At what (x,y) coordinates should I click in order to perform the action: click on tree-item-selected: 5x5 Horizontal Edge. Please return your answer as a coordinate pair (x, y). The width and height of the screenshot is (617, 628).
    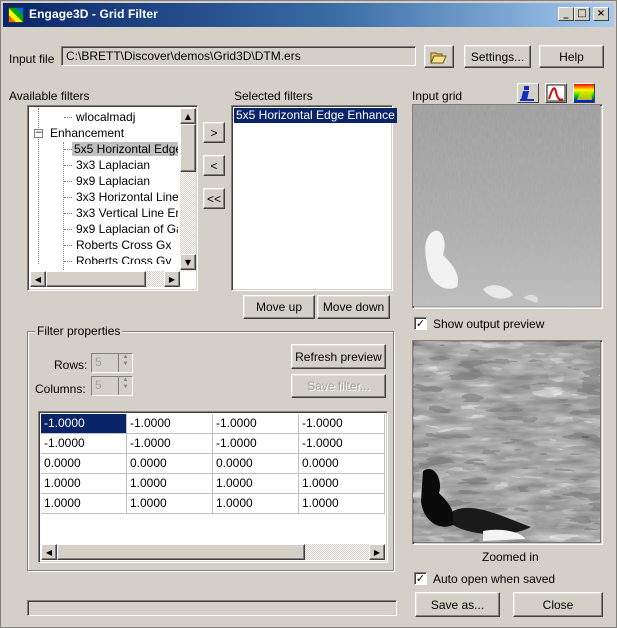
    Looking at the image, I should click on (103, 149).